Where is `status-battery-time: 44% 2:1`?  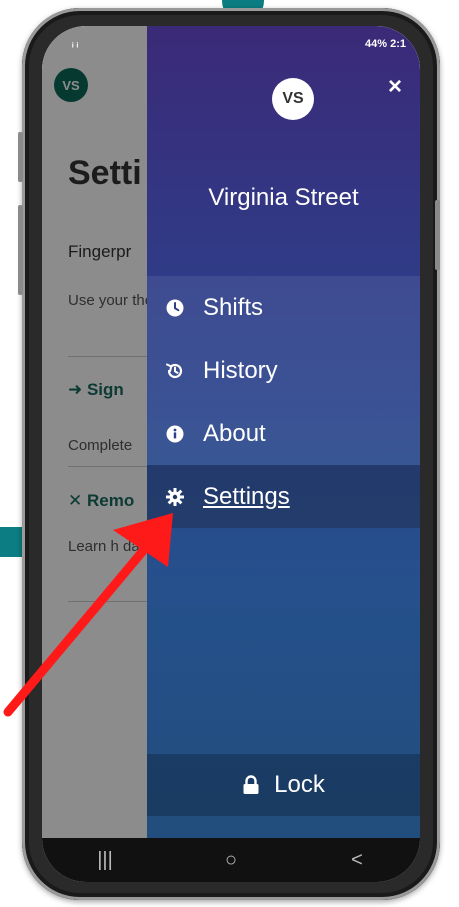 status-battery-time: 44% 2:1 is located at coordinates (385, 44).